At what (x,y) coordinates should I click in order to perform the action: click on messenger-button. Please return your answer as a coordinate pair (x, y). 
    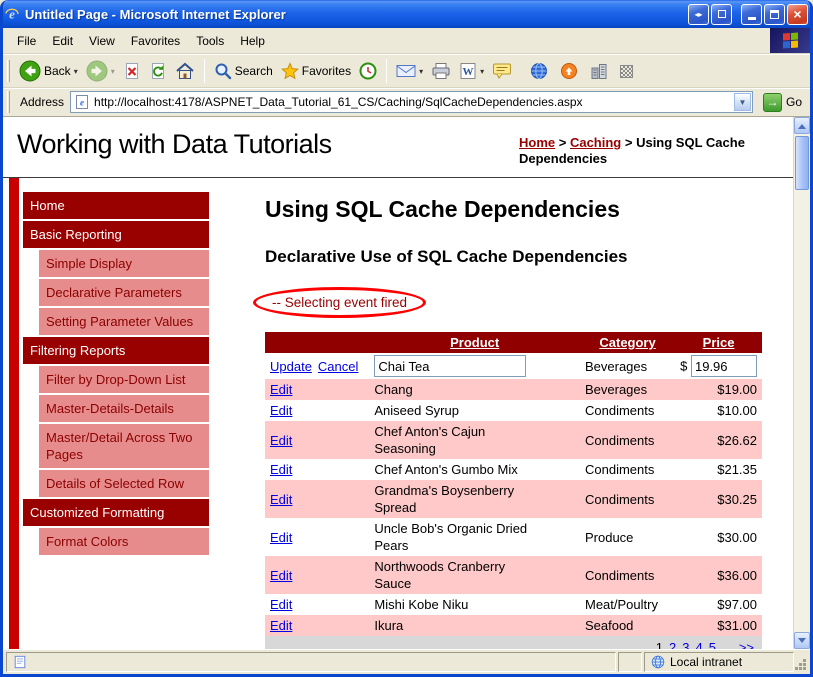
    Looking at the image, I should click on (539, 71).